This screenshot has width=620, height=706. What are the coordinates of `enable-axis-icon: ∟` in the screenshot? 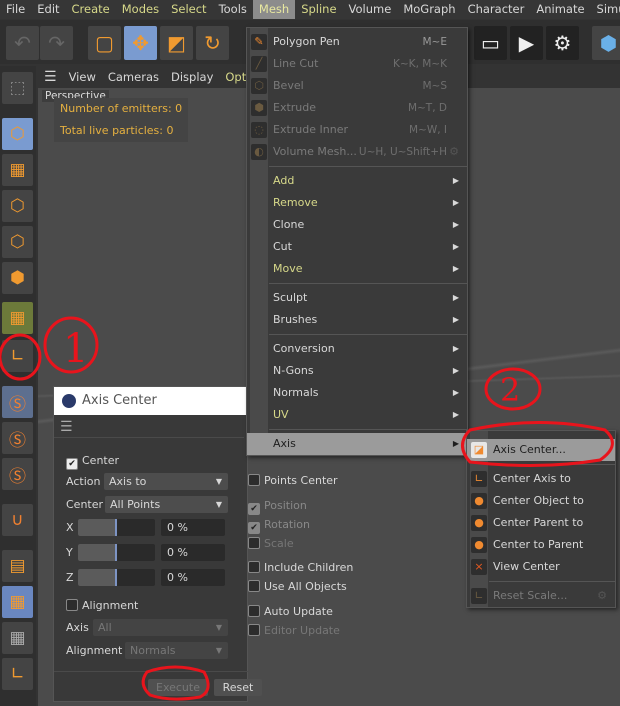 It's located at (17, 356).